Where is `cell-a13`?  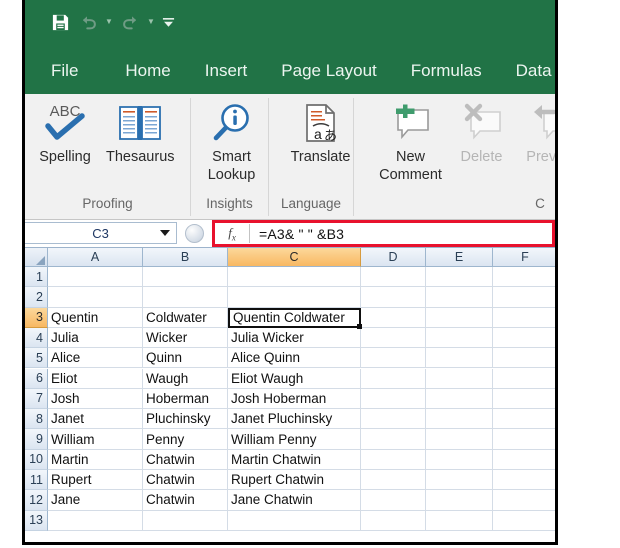 cell-a13 is located at coordinates (95, 520).